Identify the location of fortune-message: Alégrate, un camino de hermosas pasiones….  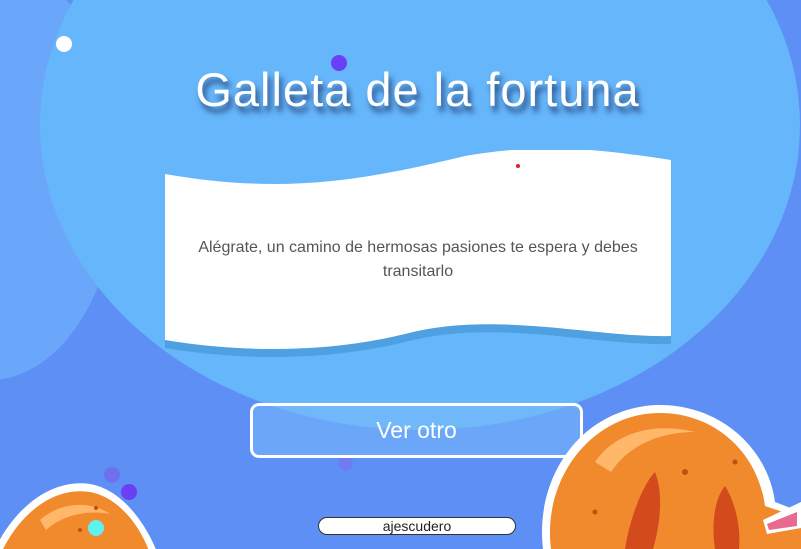
(418, 259).